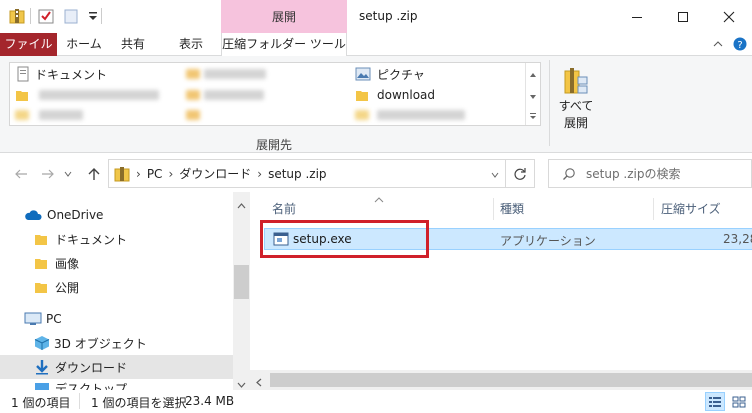 The width and height of the screenshot is (752, 413). I want to click on chevron-down-icon, so click(495, 175).